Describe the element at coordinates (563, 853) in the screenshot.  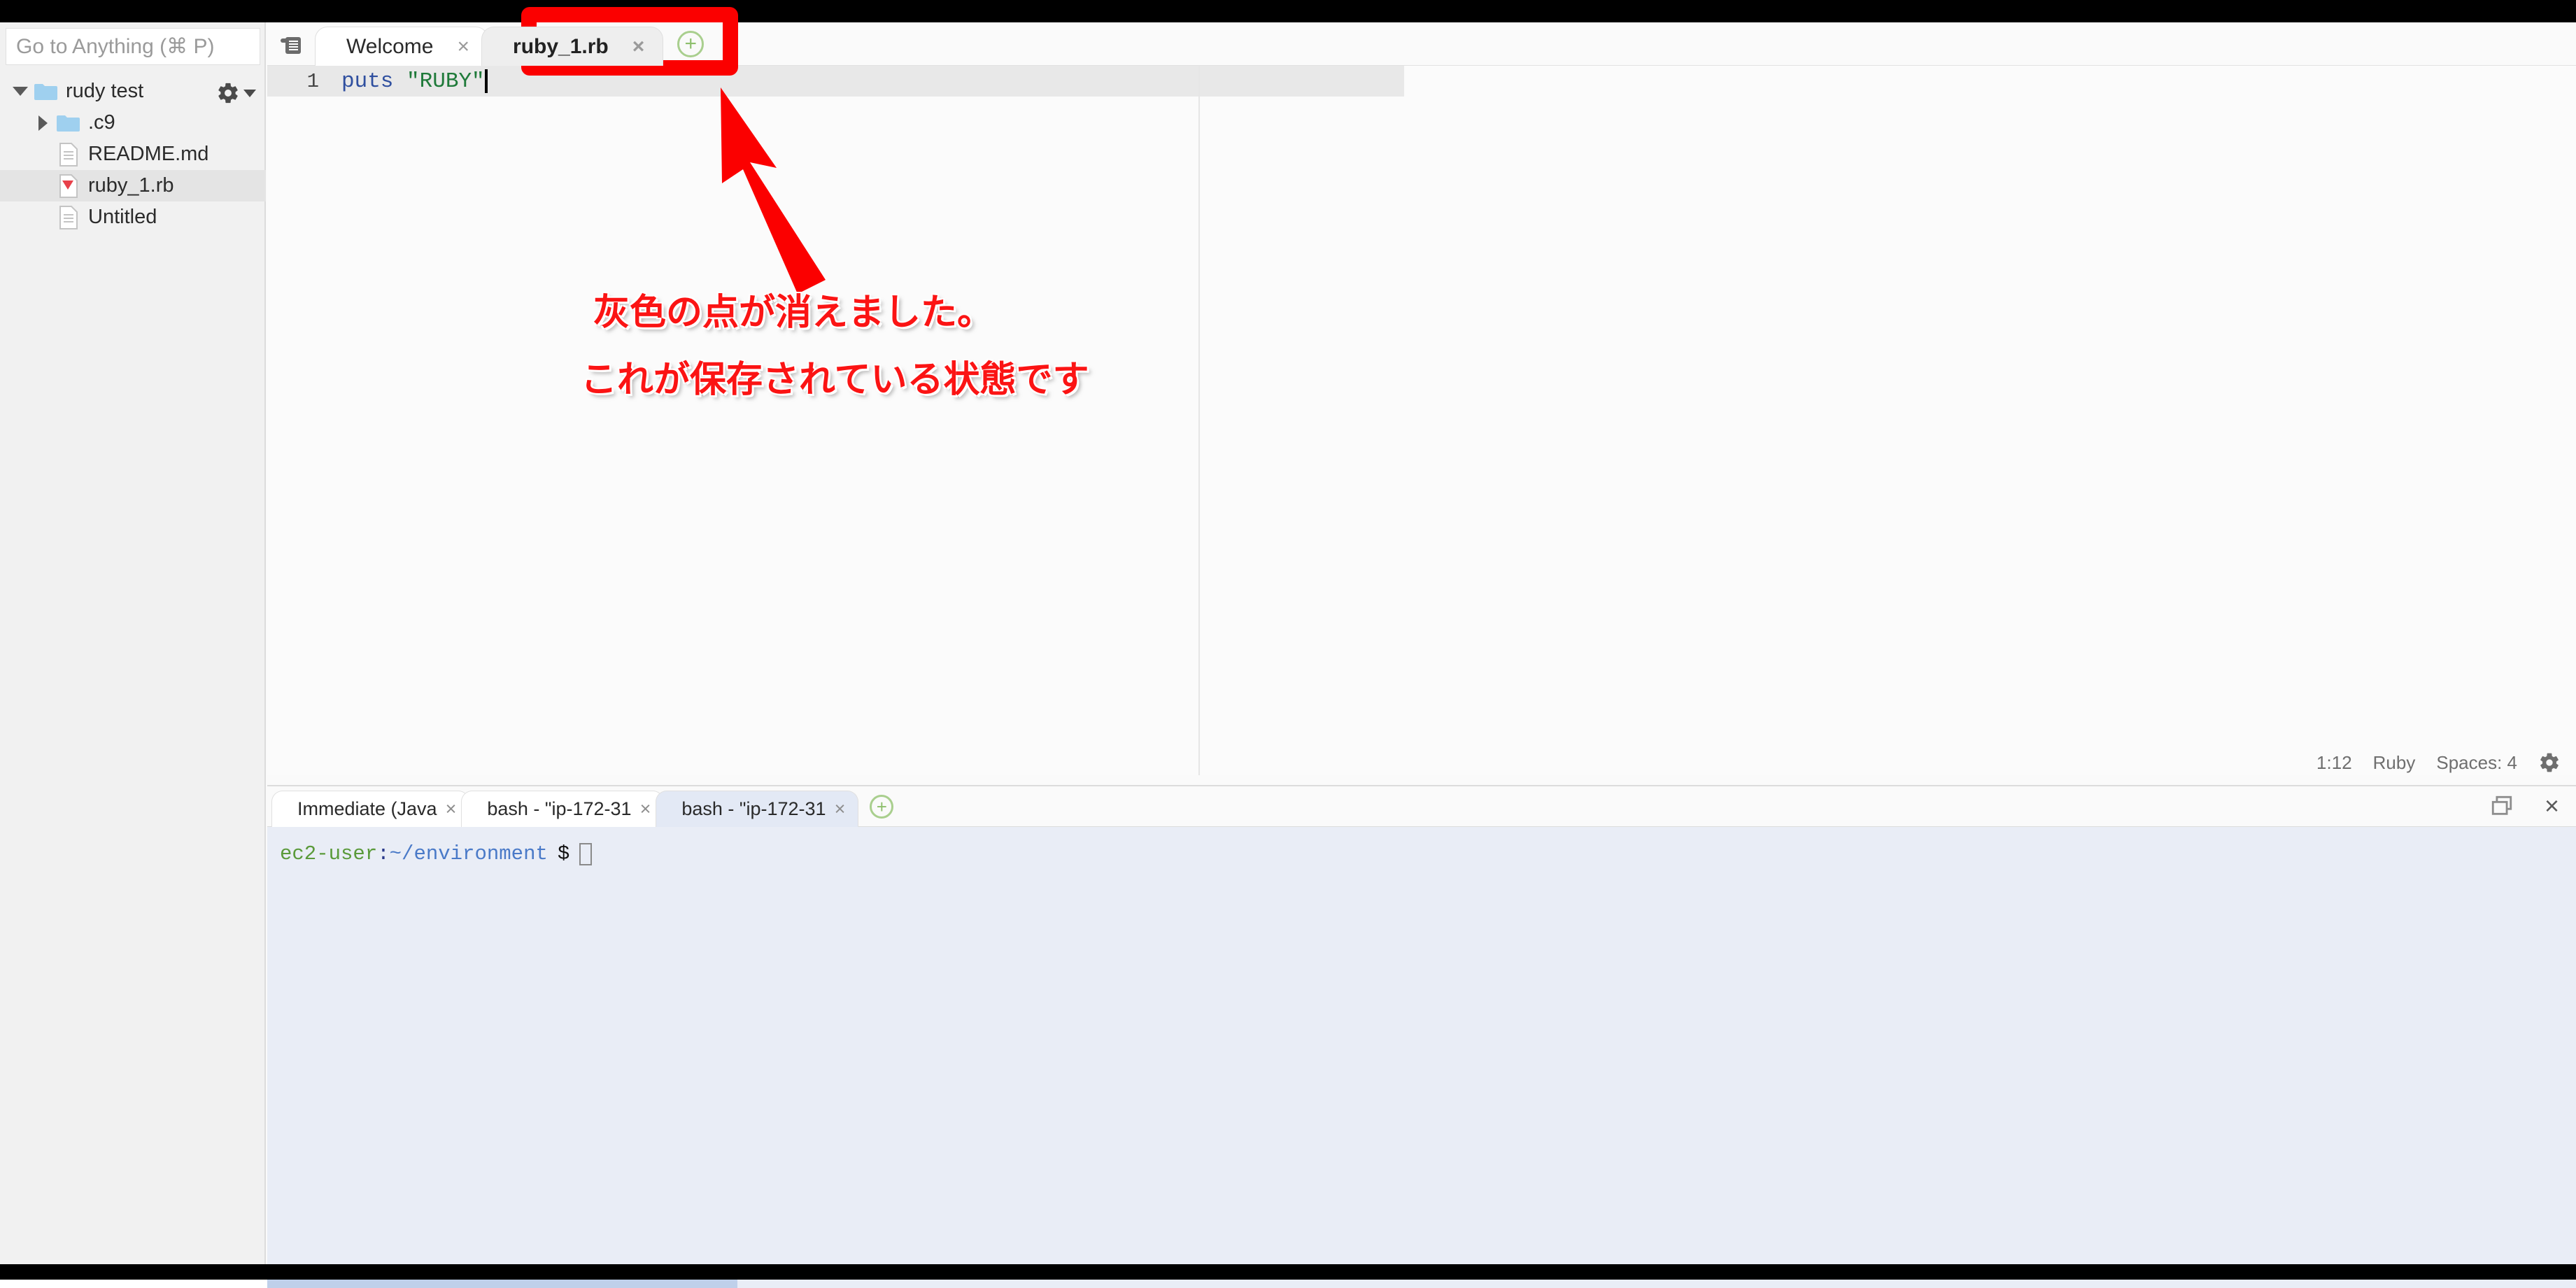
I see `terminal-prompt-symbol: $` at that location.